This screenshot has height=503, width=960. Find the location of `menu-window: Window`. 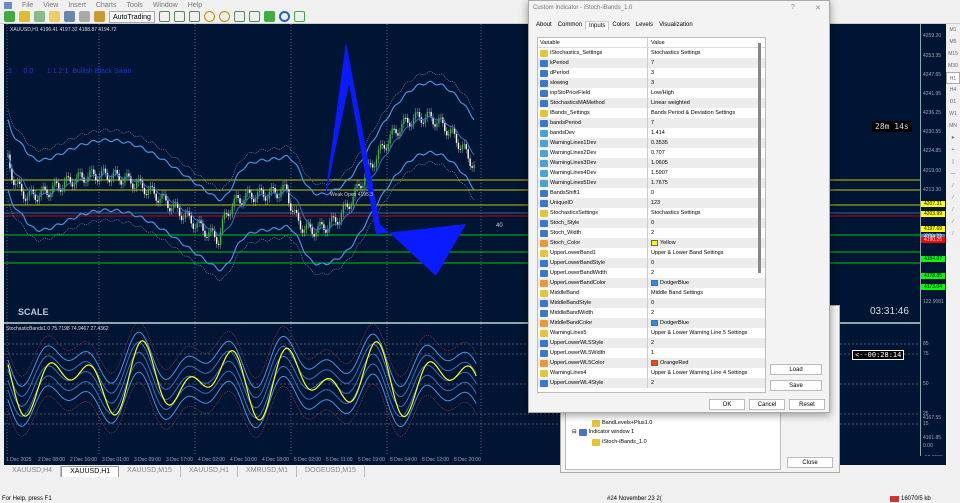

menu-window: Window is located at coordinates (165, 5).